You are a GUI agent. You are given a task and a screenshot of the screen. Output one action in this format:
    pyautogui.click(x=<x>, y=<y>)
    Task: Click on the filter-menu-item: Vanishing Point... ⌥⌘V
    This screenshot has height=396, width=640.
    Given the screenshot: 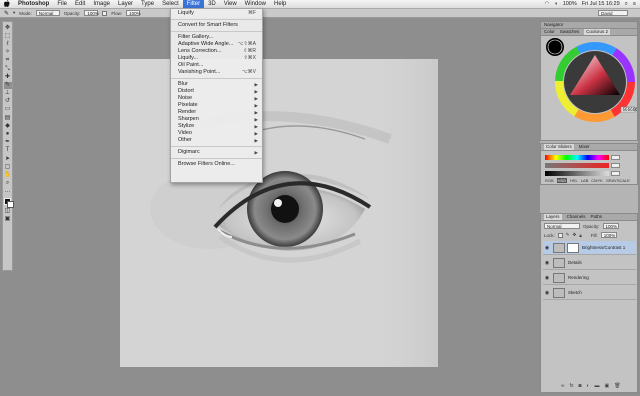 What is the action you would take?
    pyautogui.click(x=216, y=72)
    